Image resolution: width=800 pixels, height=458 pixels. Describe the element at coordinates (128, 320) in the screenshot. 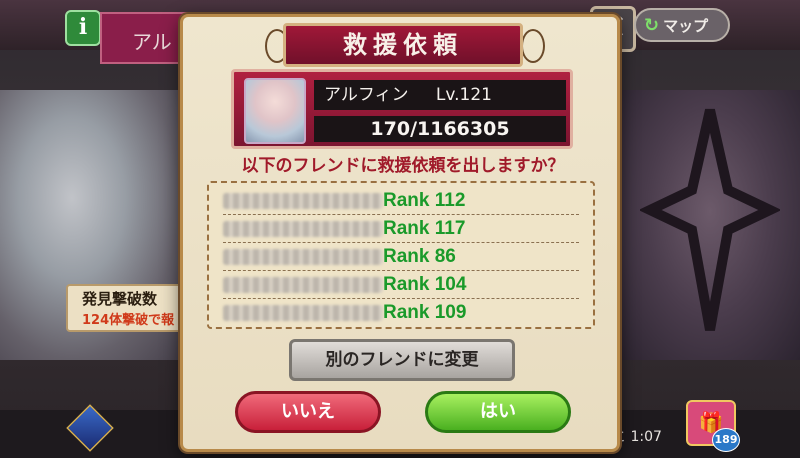

I see `defeat-count-subtitle: 124体撃破で報` at that location.